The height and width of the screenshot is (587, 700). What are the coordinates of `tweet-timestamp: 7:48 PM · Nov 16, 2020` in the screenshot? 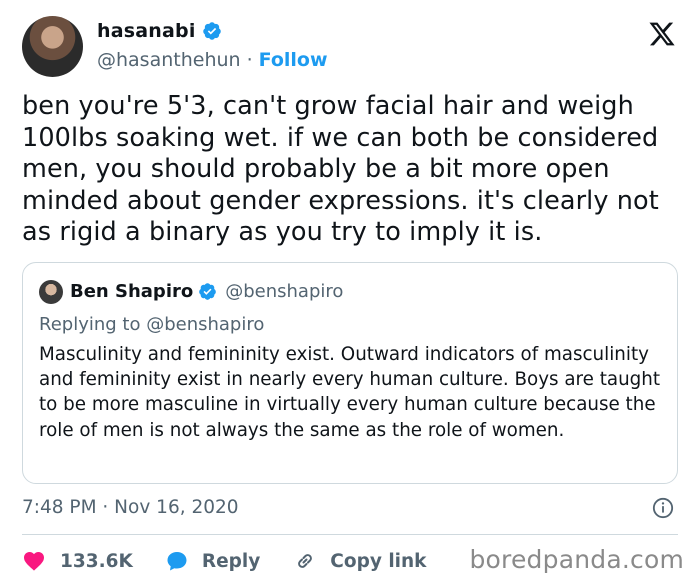 It's located at (130, 507).